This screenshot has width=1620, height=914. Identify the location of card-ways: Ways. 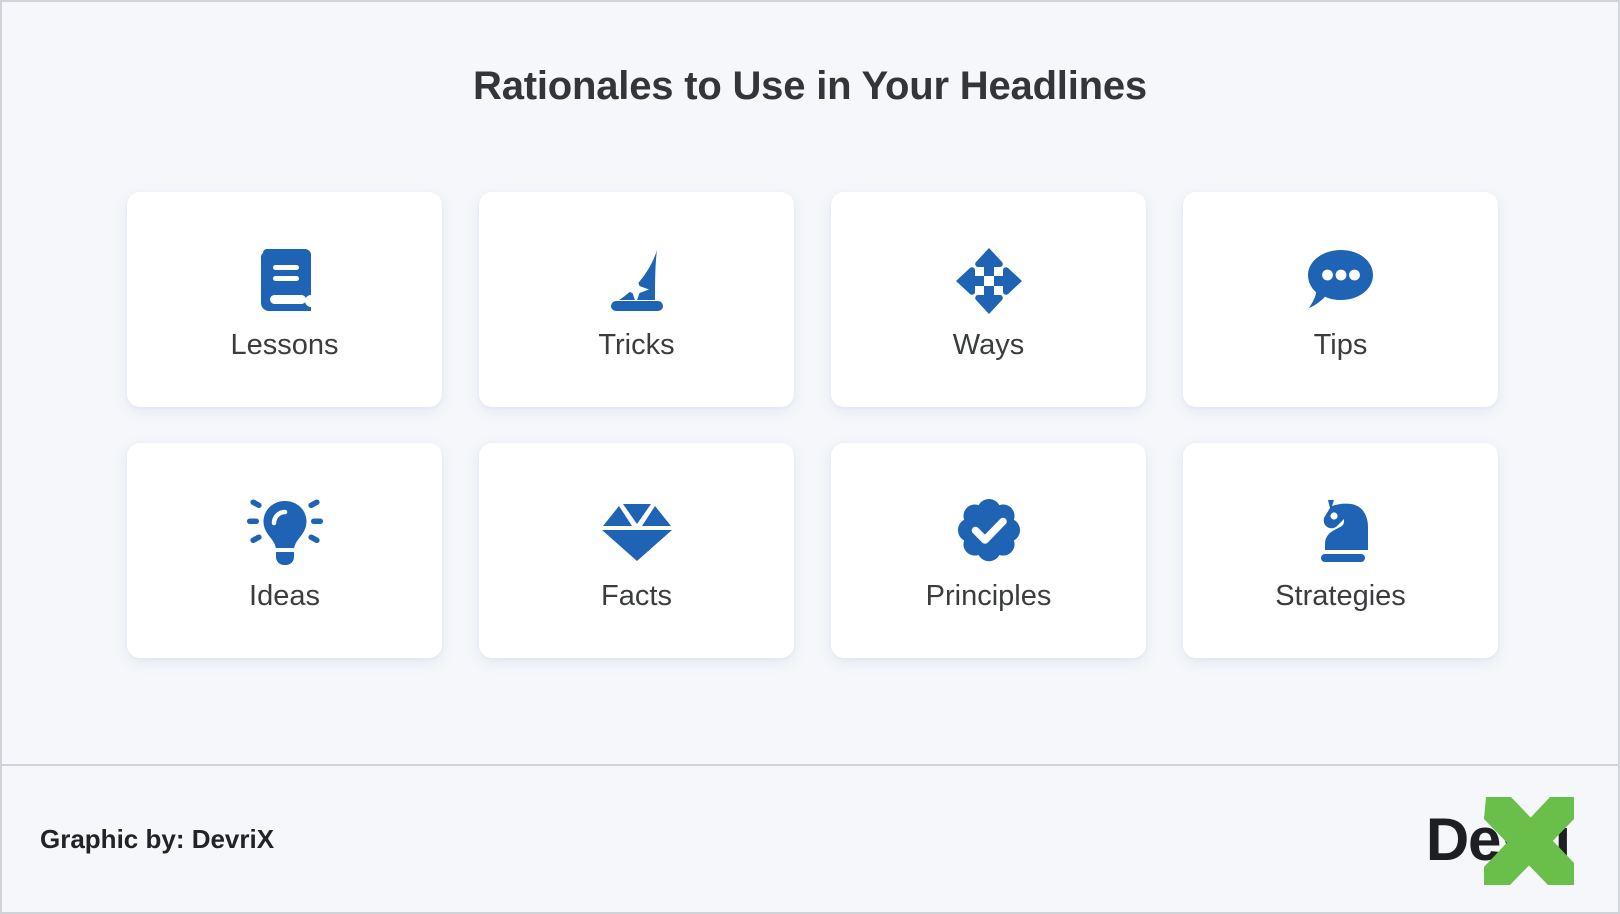
(988, 299).